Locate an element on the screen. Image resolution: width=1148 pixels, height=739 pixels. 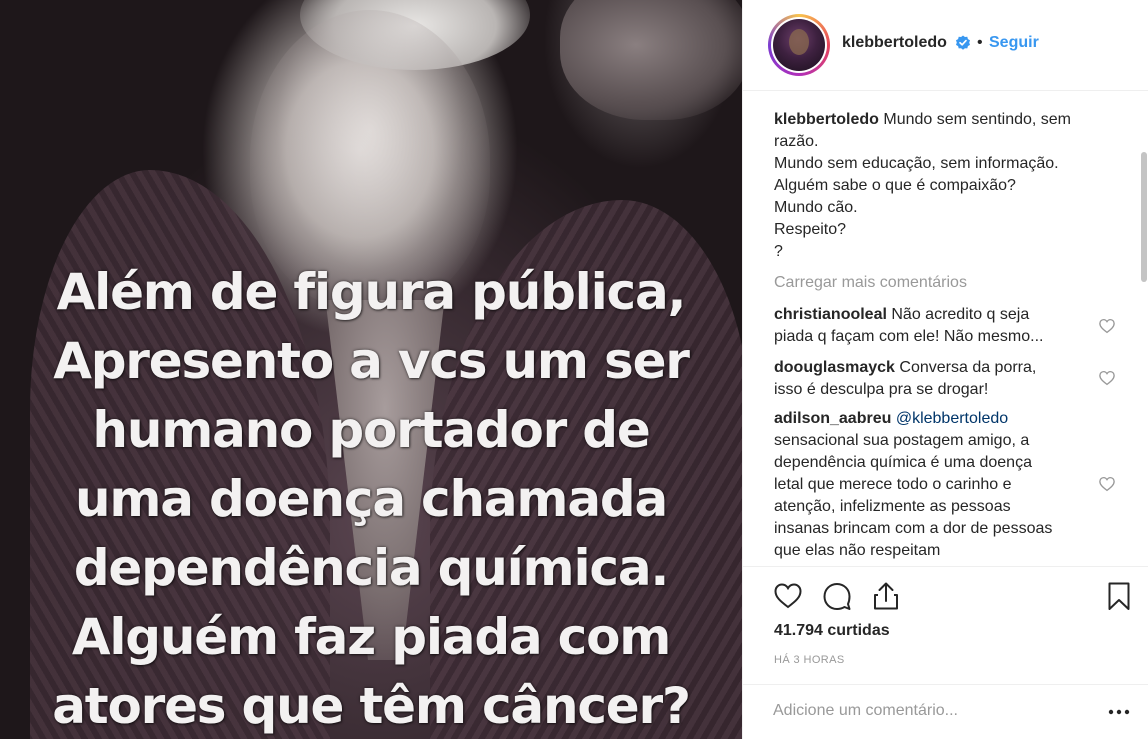
comment-text: sensacional sua postagem amigo, a is located at coordinates (902, 440).